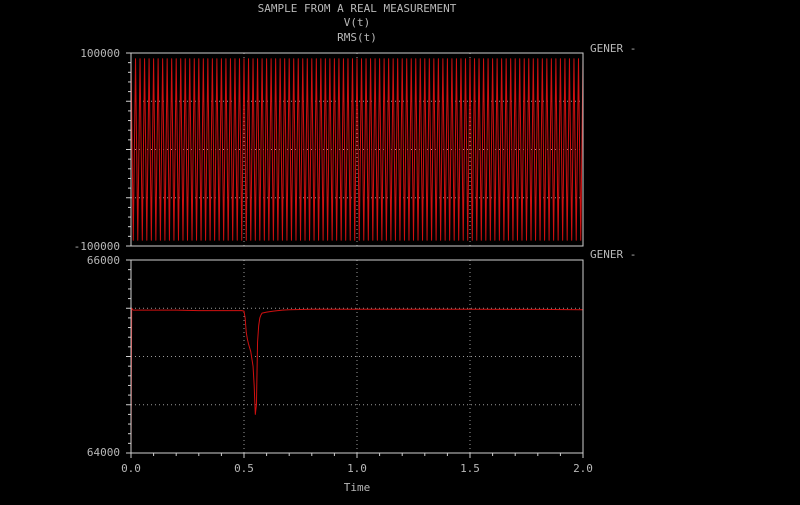 This screenshot has width=800, height=505. I want to click on x-tick-label-0: 0.0, so click(131, 468).